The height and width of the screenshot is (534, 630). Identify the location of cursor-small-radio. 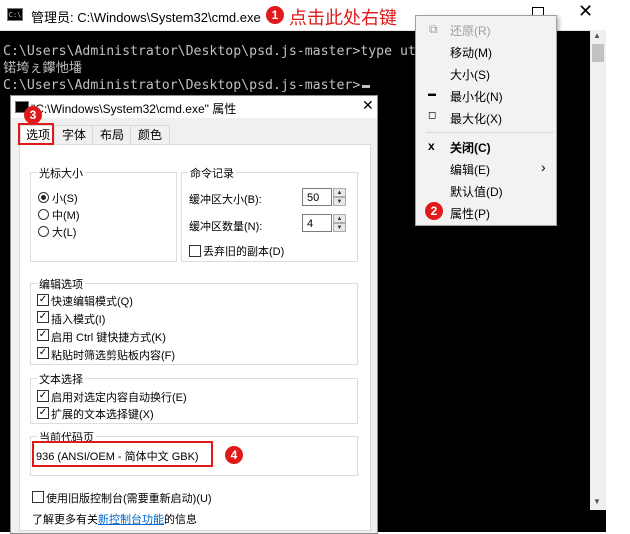
(43, 197).